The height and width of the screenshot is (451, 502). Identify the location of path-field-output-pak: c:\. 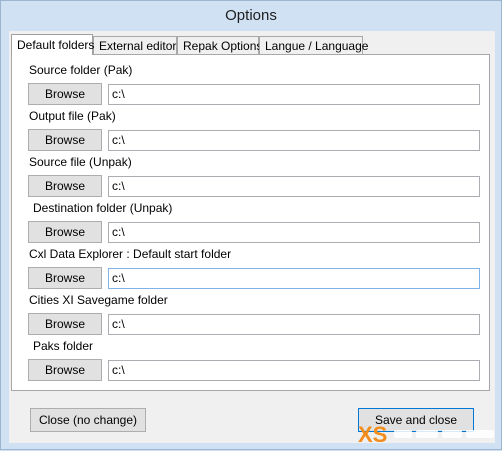
(294, 140).